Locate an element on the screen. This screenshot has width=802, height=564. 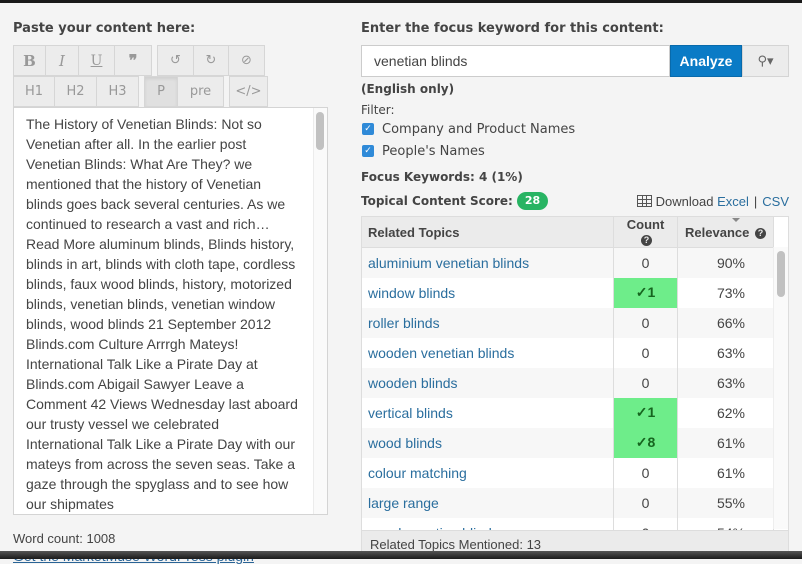
word-count: Word count: 1008 is located at coordinates (64, 538).